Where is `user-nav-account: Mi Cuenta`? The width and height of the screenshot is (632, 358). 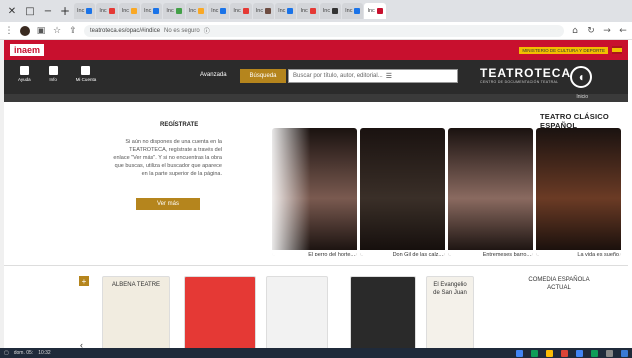
user-nav-account: Mi Cuenta is located at coordinates (86, 74).